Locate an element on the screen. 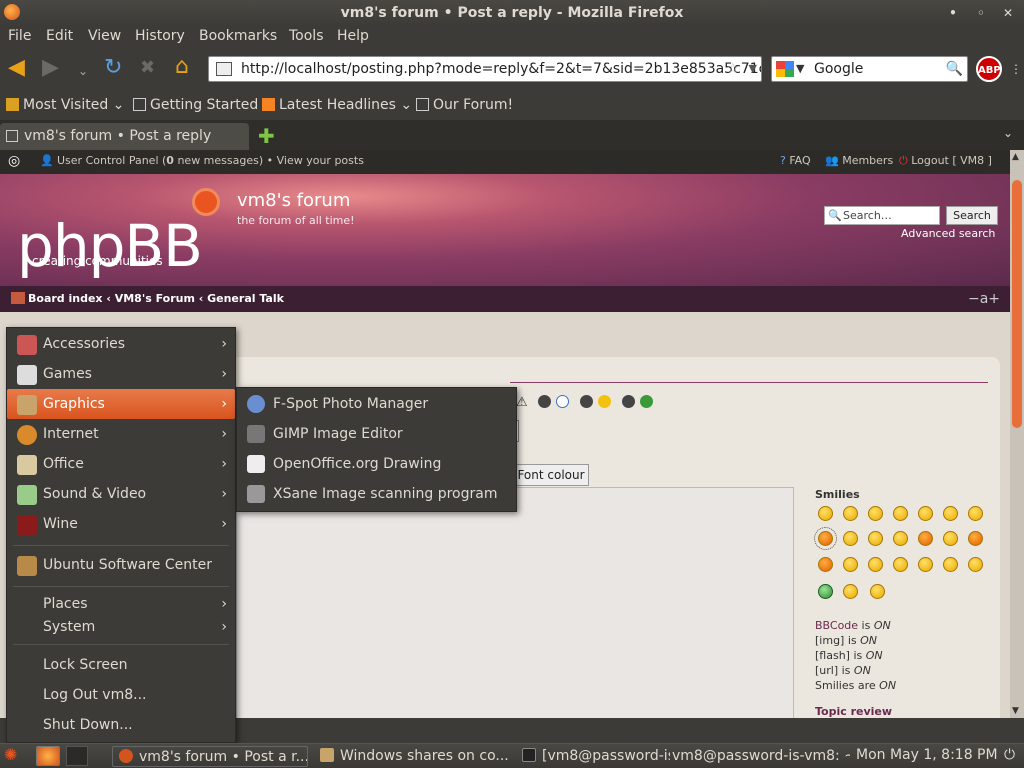 This screenshot has width=1024, height=768. minimize-button: • is located at coordinates (953, 13).